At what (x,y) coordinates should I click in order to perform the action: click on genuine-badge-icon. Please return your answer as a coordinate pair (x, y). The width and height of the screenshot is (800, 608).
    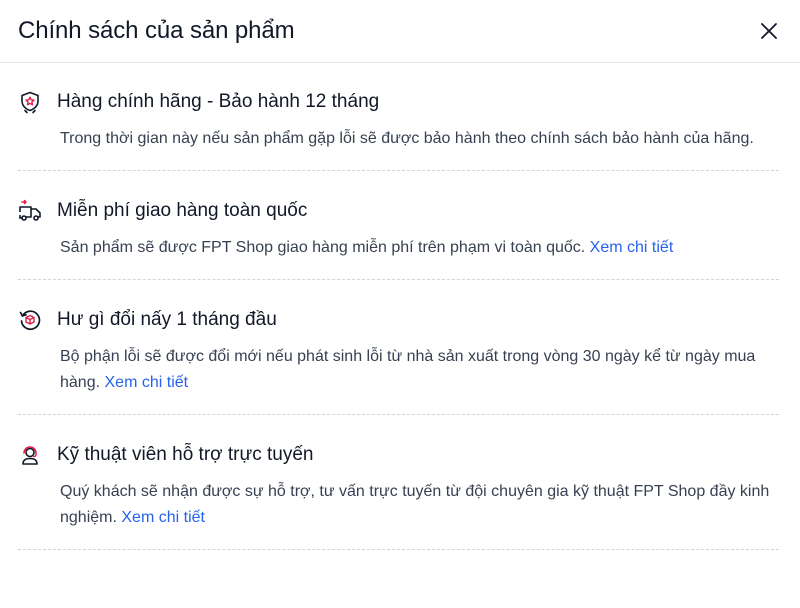
    Looking at the image, I should click on (30, 102).